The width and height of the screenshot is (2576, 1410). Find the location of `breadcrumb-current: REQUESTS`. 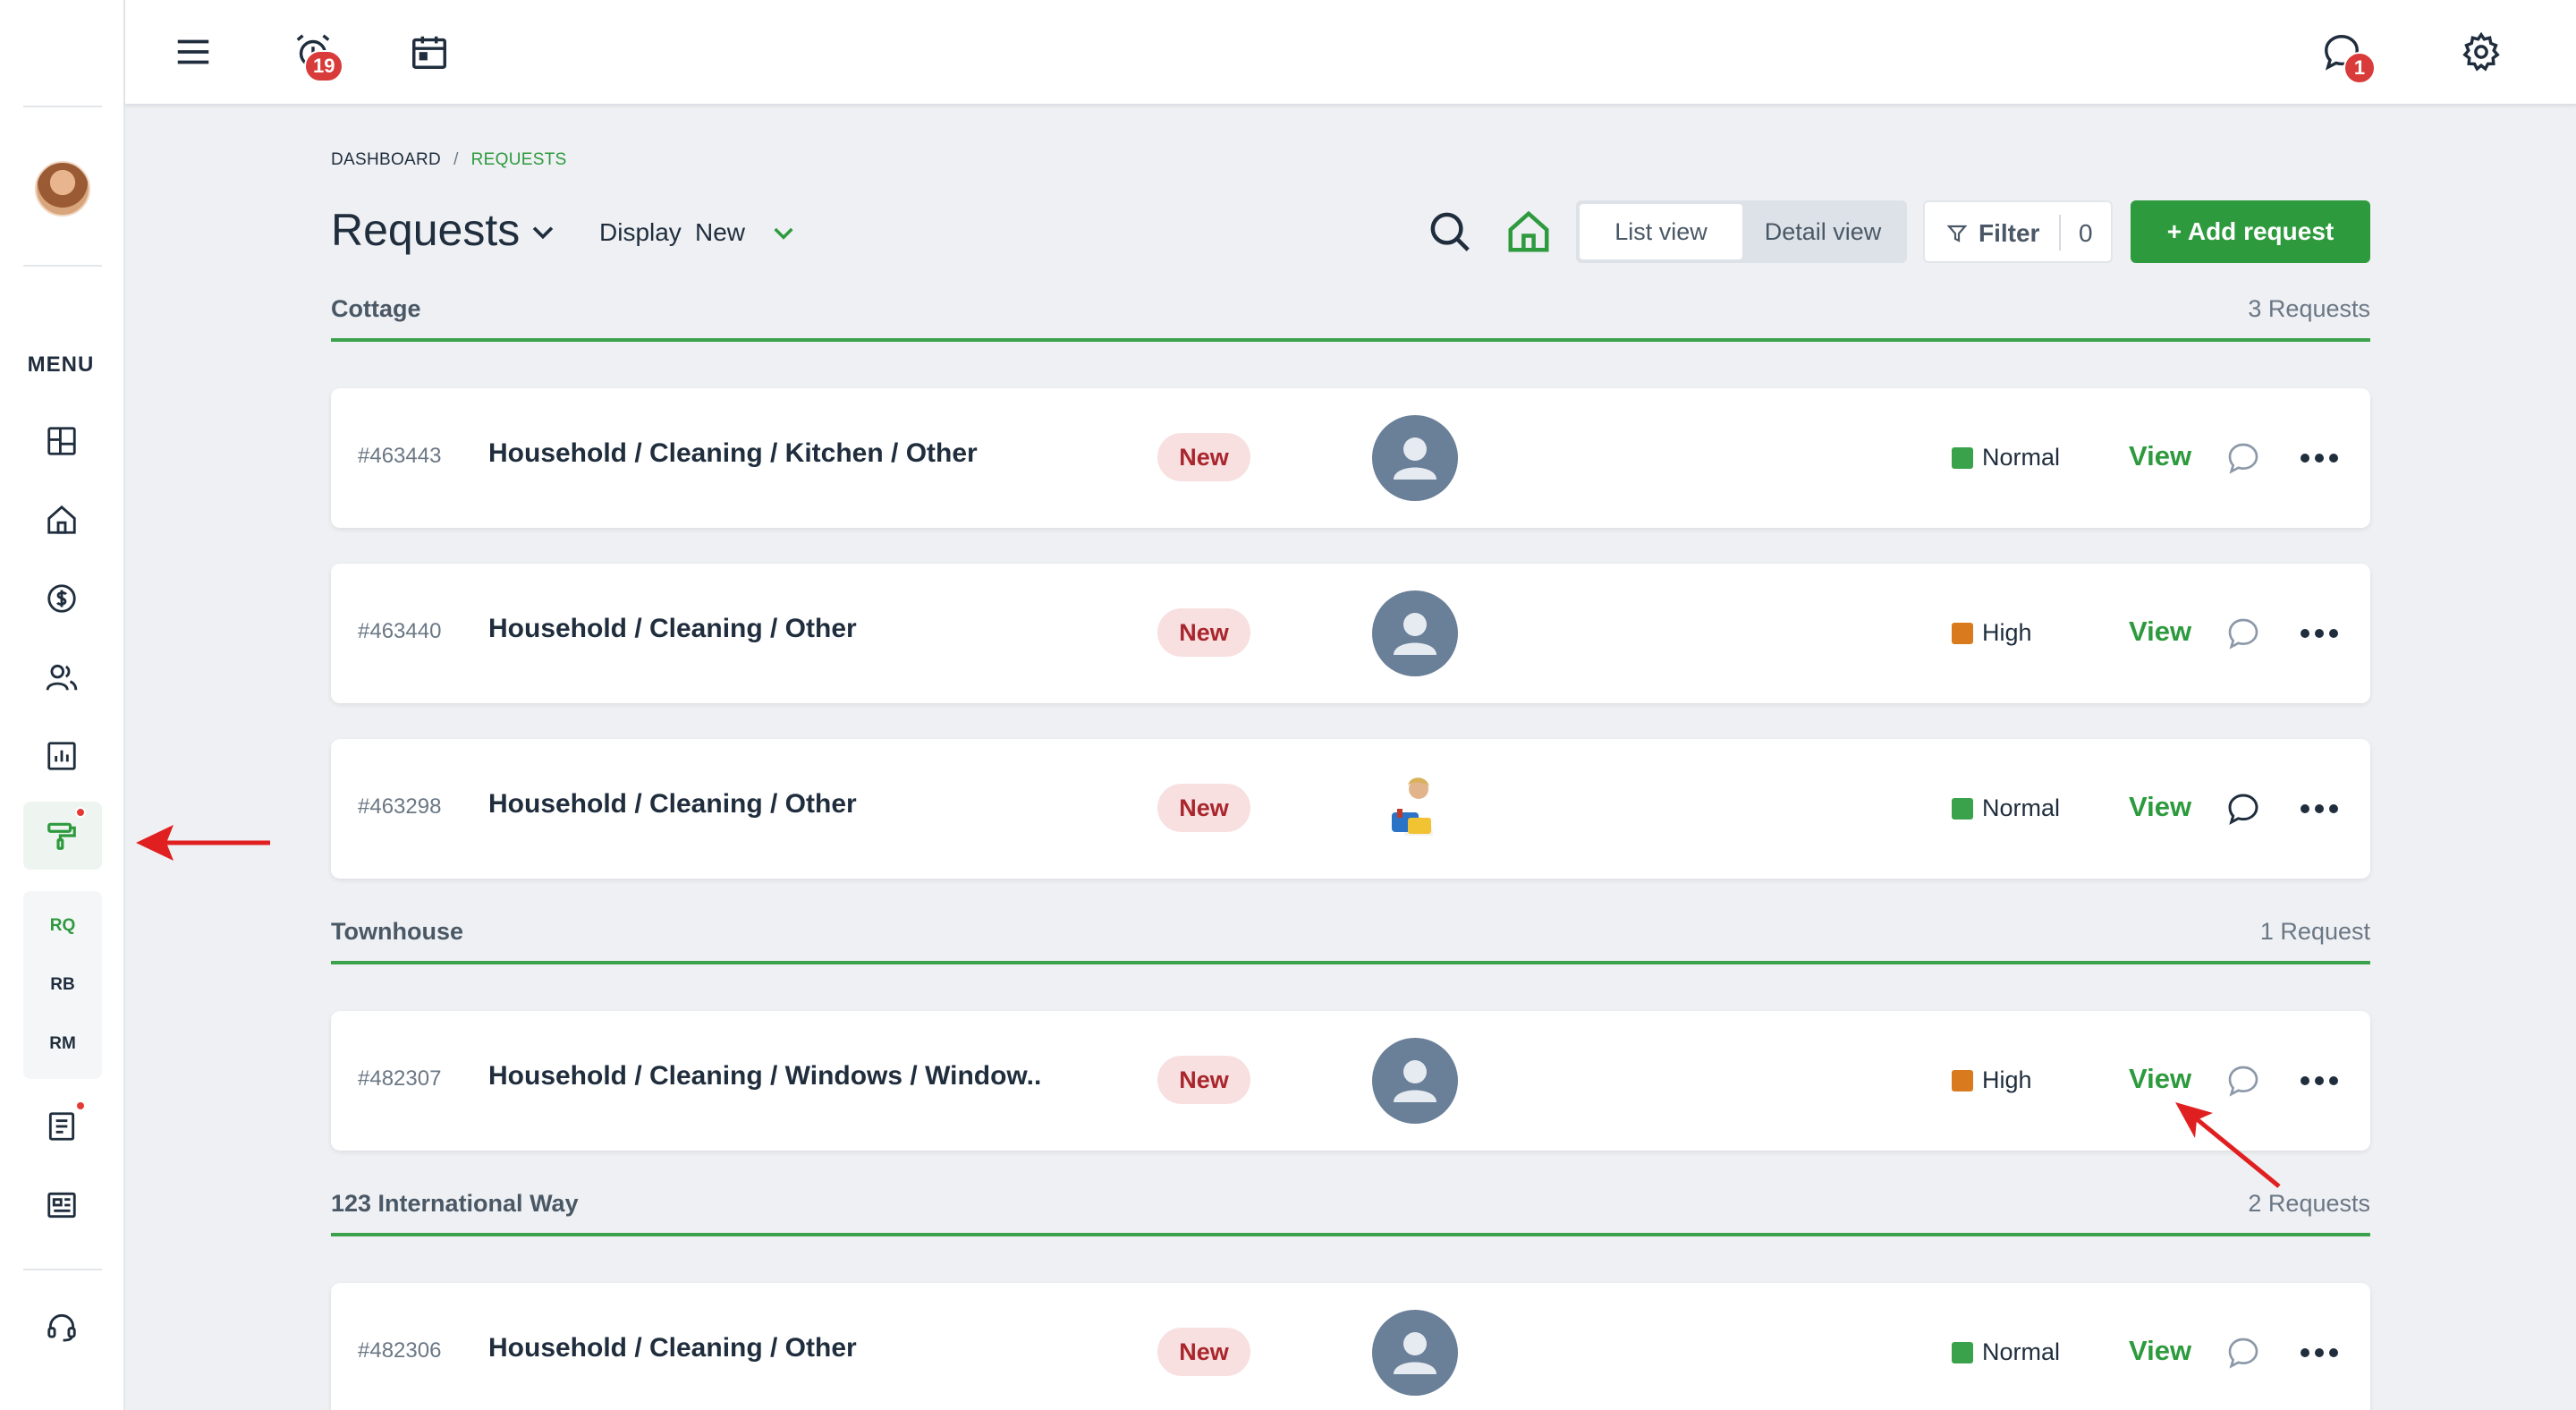

breadcrumb-current: REQUESTS is located at coordinates (518, 159).